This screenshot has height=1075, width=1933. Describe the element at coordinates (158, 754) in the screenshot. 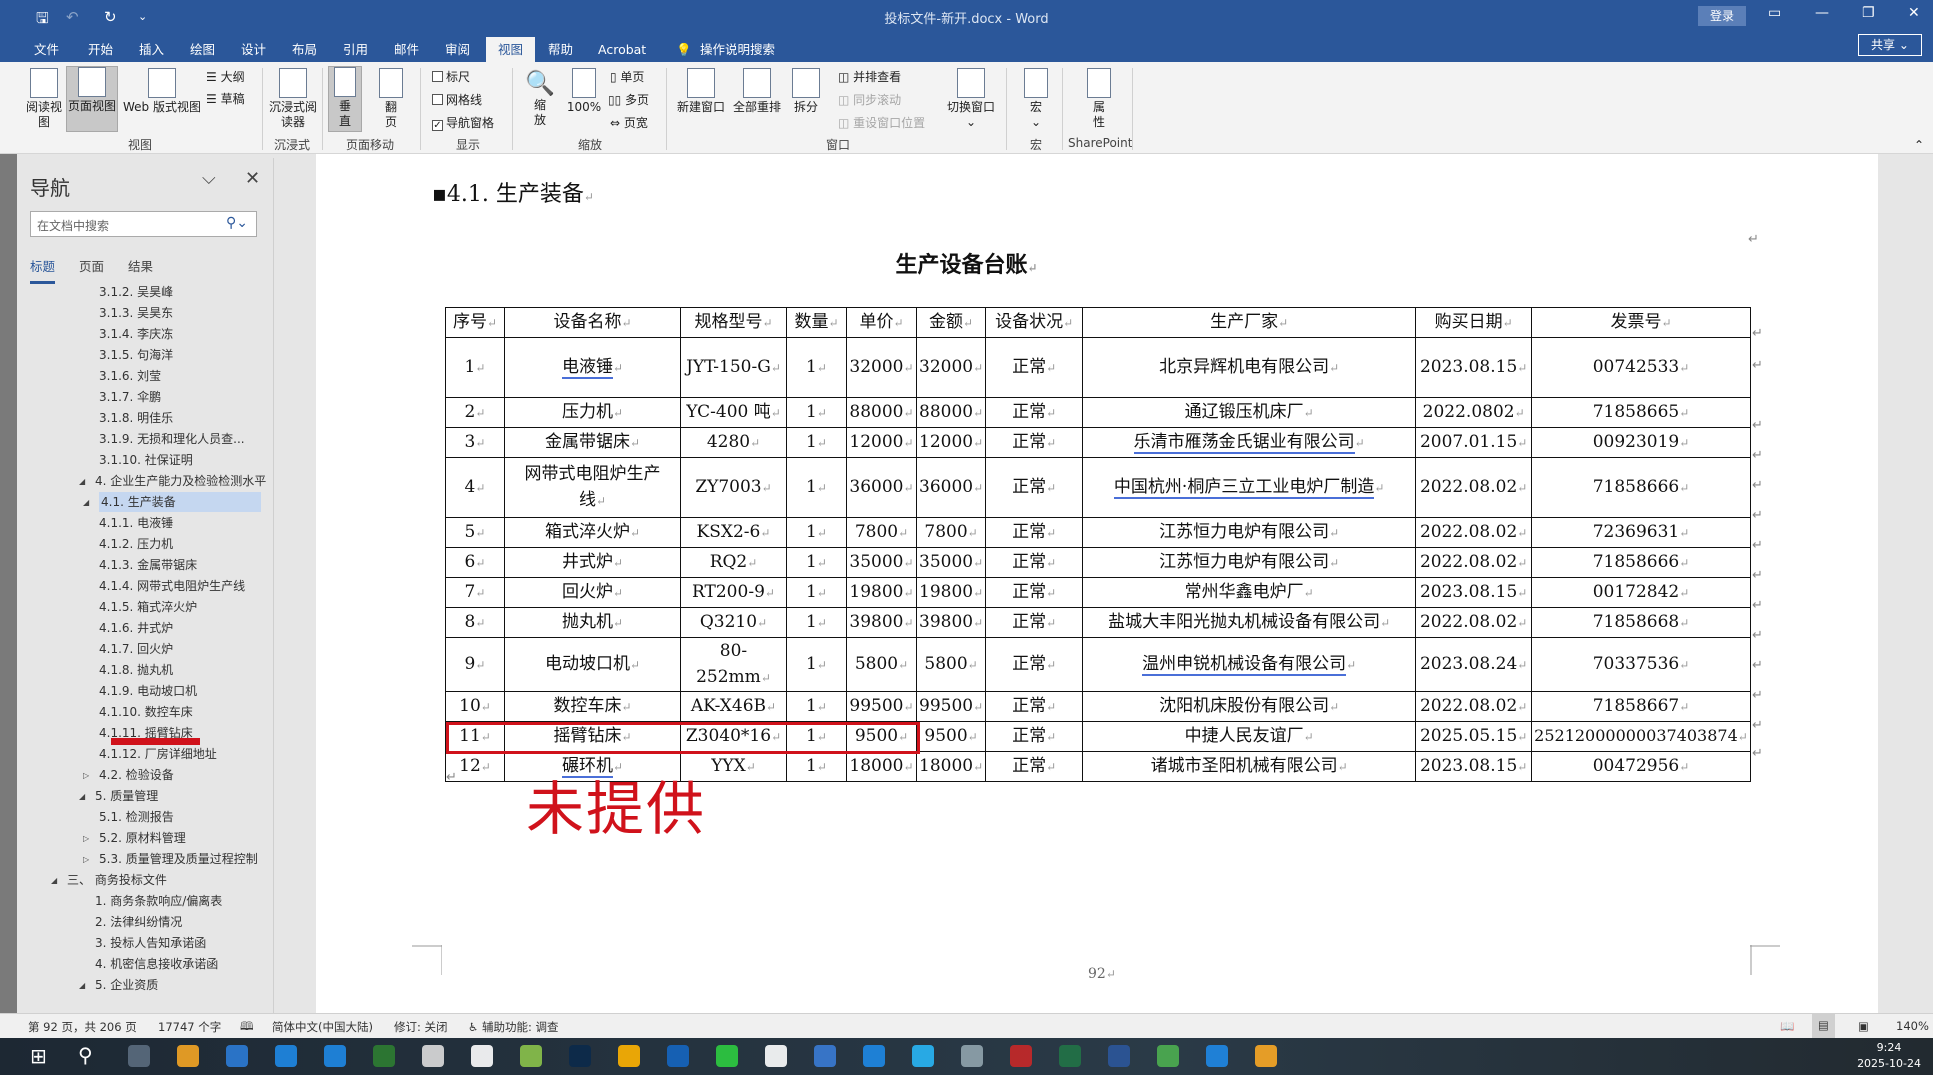

I see `nav-heading-item: 4.1.12. 厂房详细地址` at that location.